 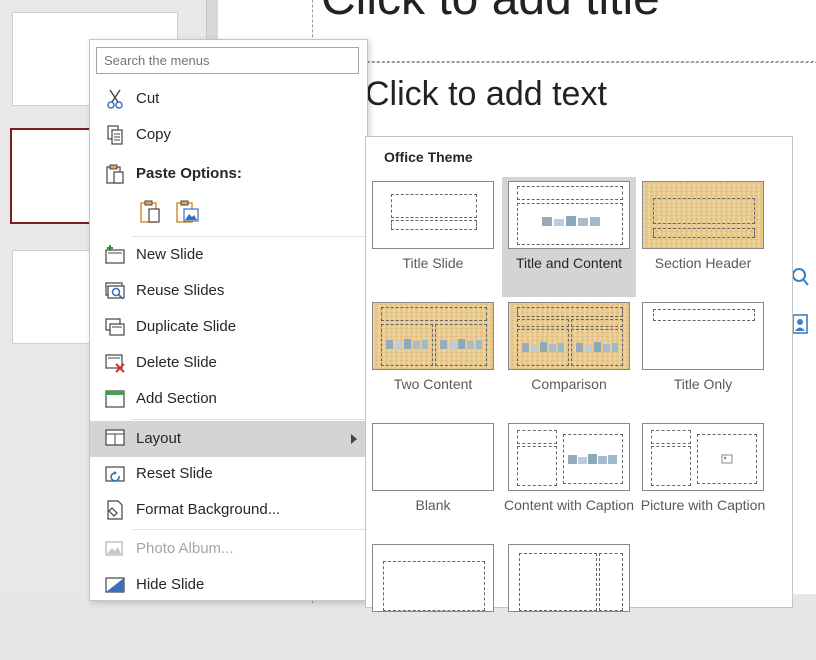 What do you see at coordinates (154, 134) in the screenshot?
I see `menu-item-label: Copy` at bounding box center [154, 134].